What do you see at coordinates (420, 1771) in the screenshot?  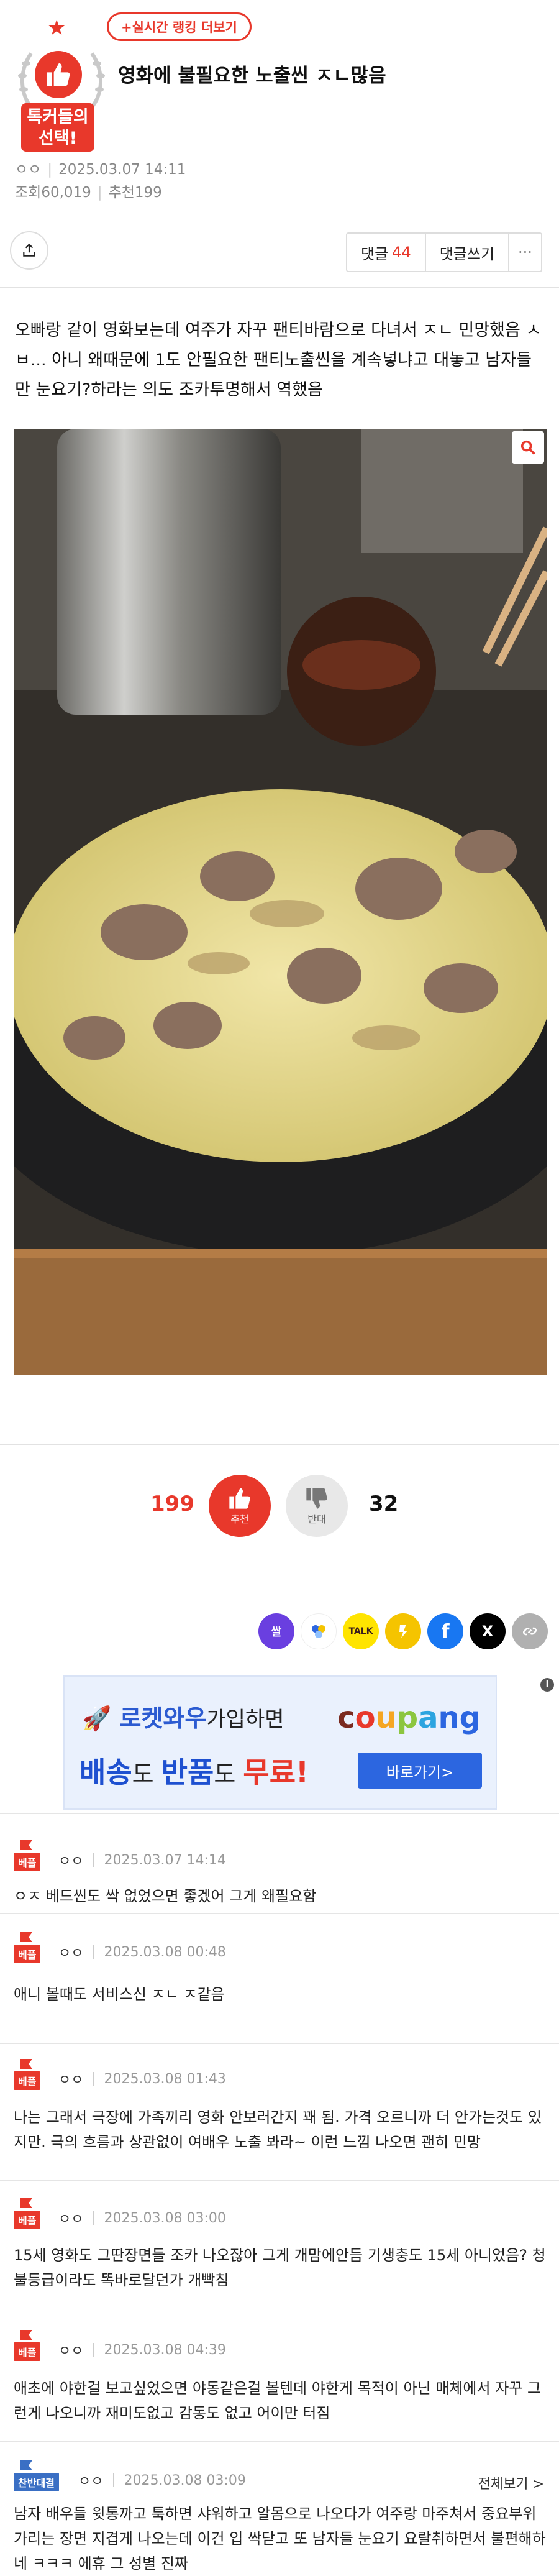 I see `ad-go-button: 바로가기>` at bounding box center [420, 1771].